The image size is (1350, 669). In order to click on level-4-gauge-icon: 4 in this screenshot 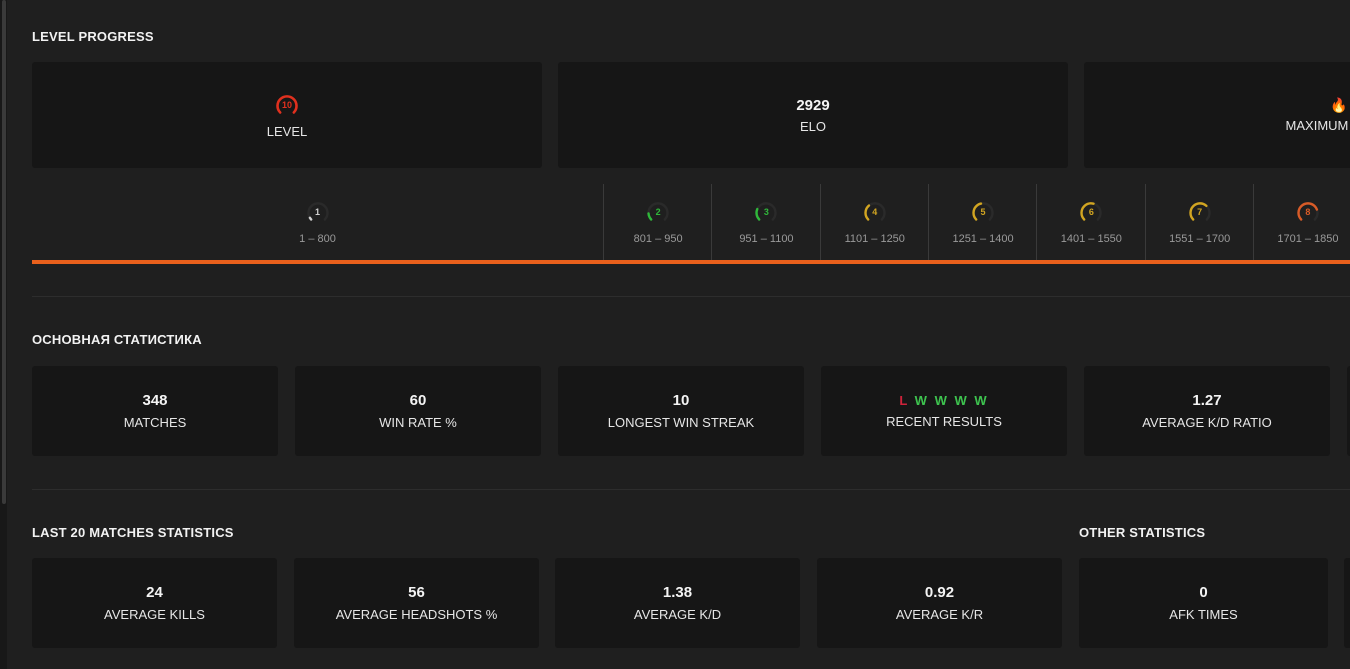, I will do `click(875, 212)`.